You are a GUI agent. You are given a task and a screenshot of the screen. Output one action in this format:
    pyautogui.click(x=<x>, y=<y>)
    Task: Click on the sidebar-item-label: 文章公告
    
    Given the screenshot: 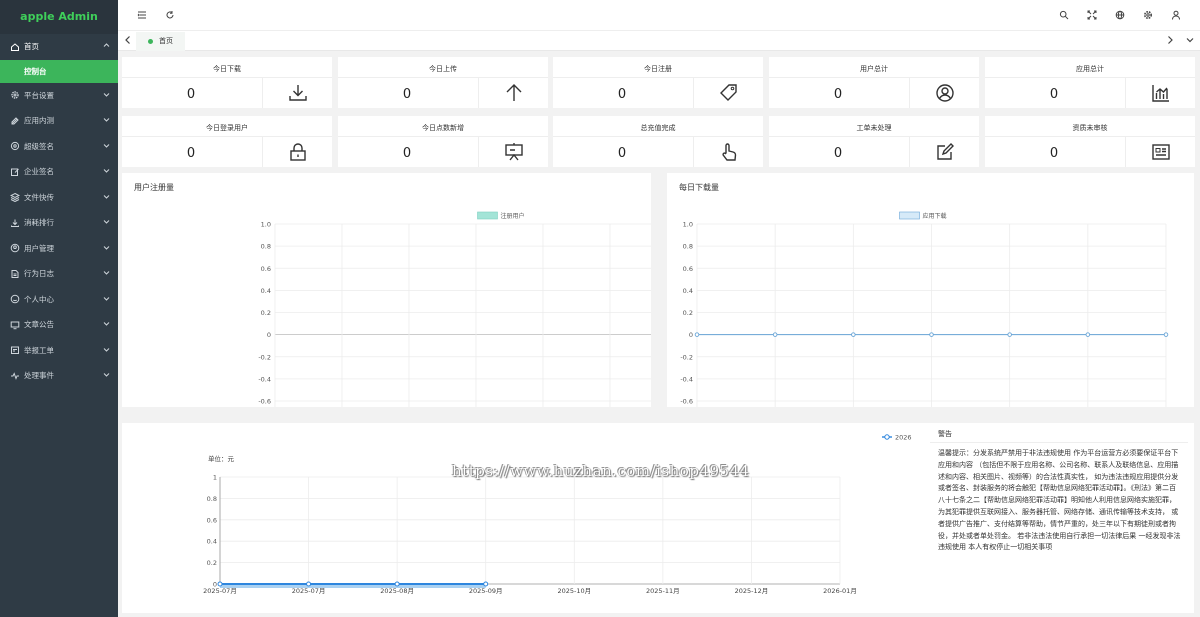 What is the action you would take?
    pyautogui.click(x=39, y=324)
    